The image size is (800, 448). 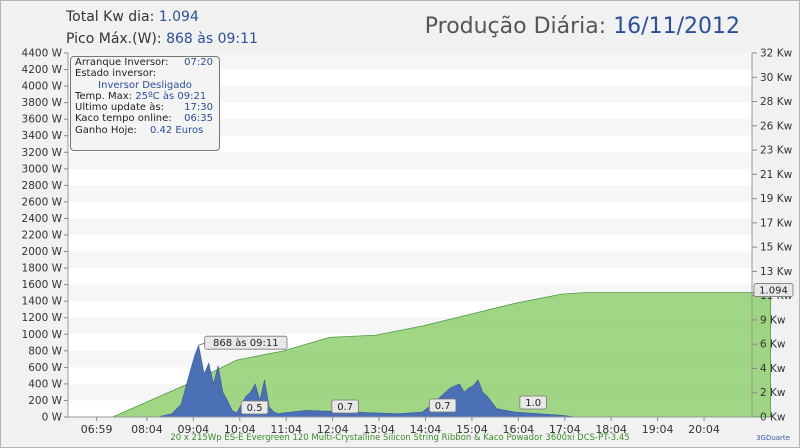 I want to click on y-right-tick-label: 23 Kw, so click(x=776, y=151).